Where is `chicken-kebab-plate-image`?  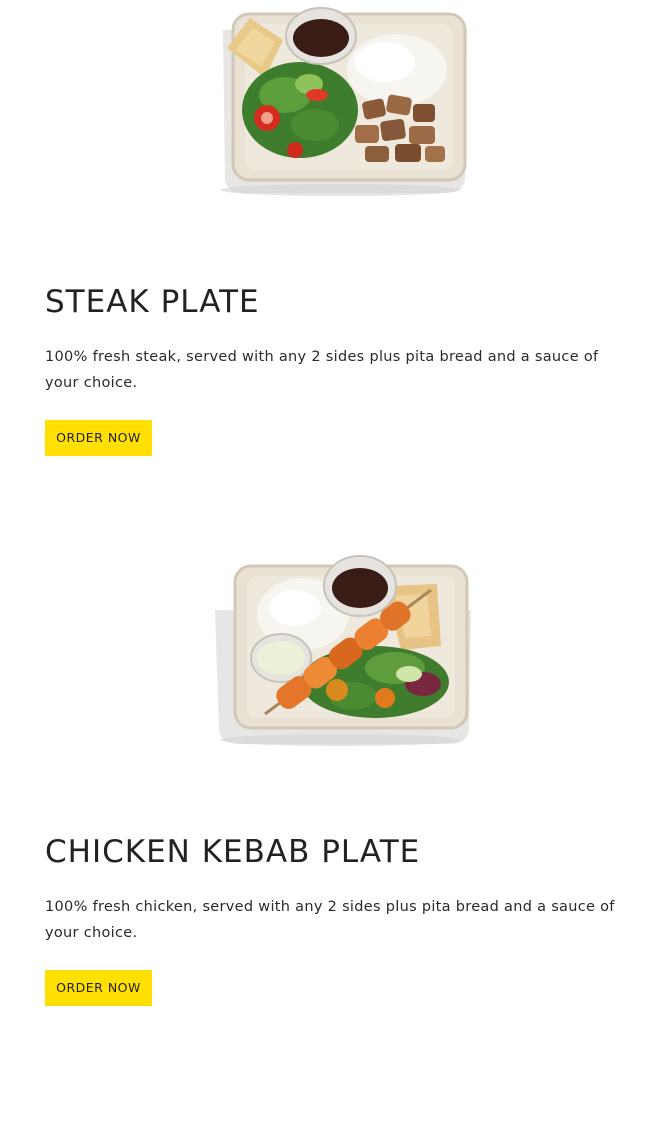
chicken-kebab-plate-image is located at coordinates (340, 650).